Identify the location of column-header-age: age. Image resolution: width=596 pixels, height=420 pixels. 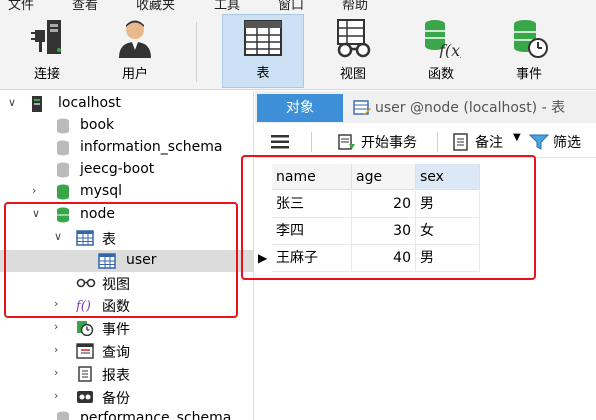
(384, 177).